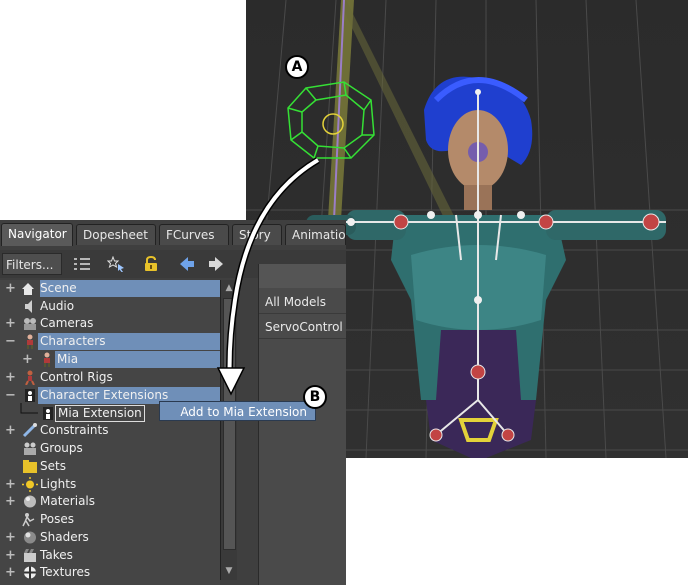 Image resolution: width=688 pixels, height=585 pixels. Describe the element at coordinates (74, 430) in the screenshot. I see `tree-item-label: Constraints` at that location.